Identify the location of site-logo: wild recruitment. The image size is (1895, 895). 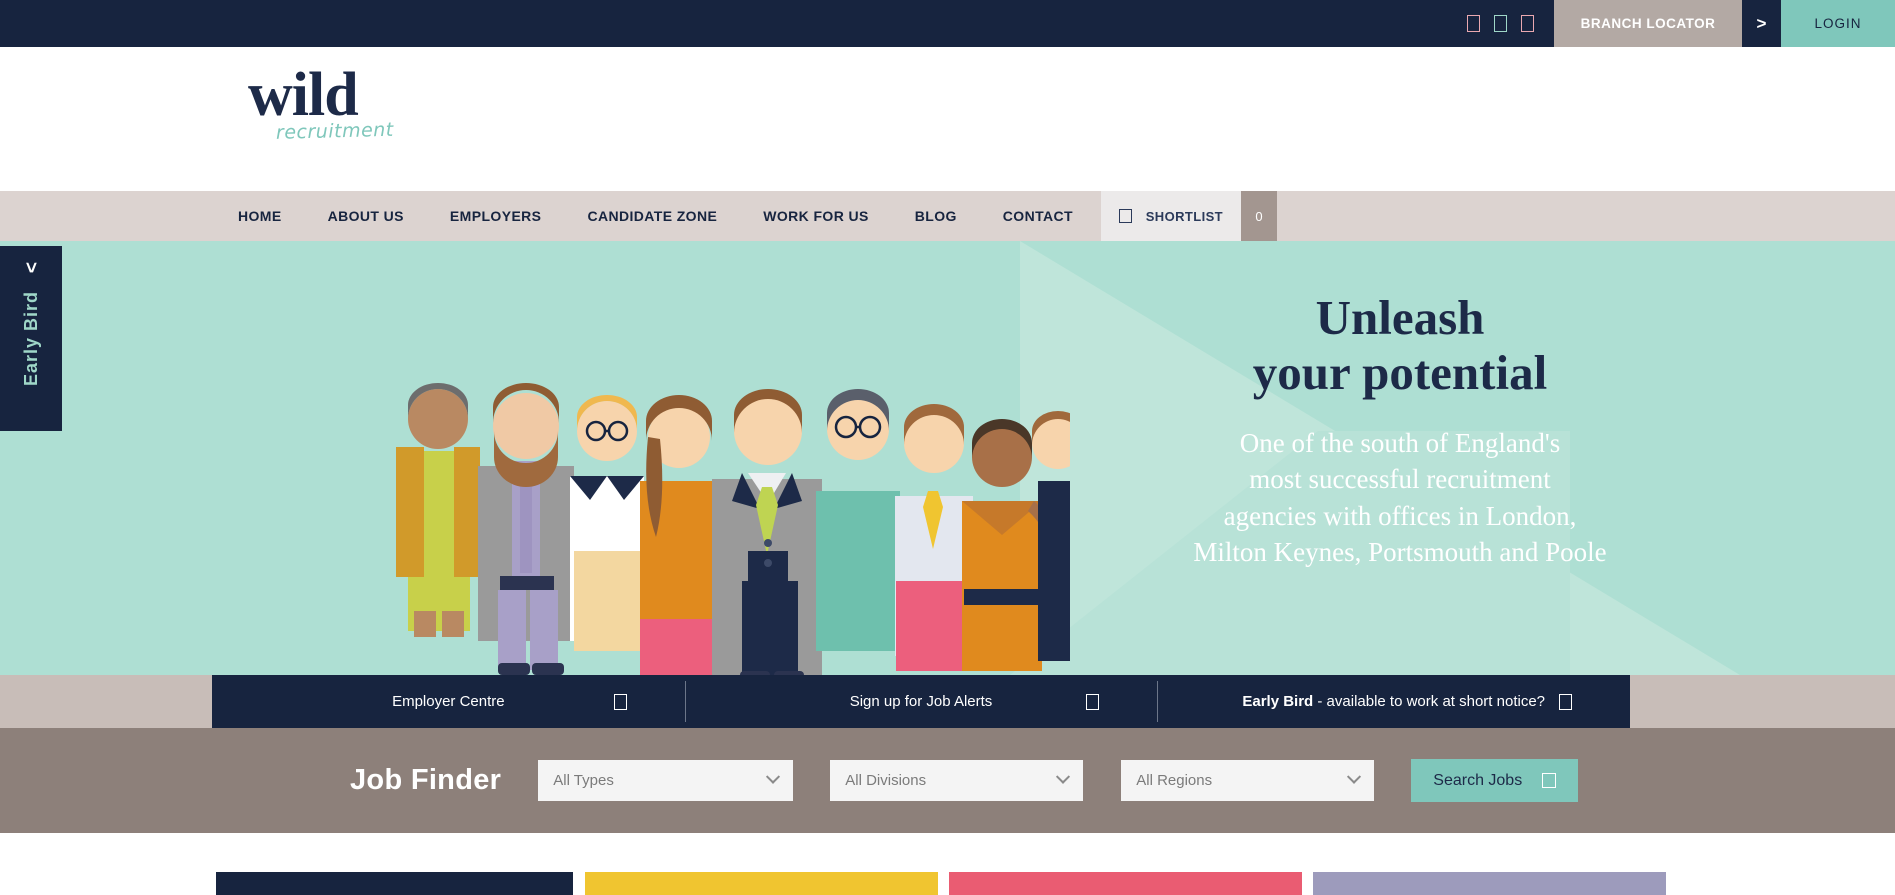
(333, 102).